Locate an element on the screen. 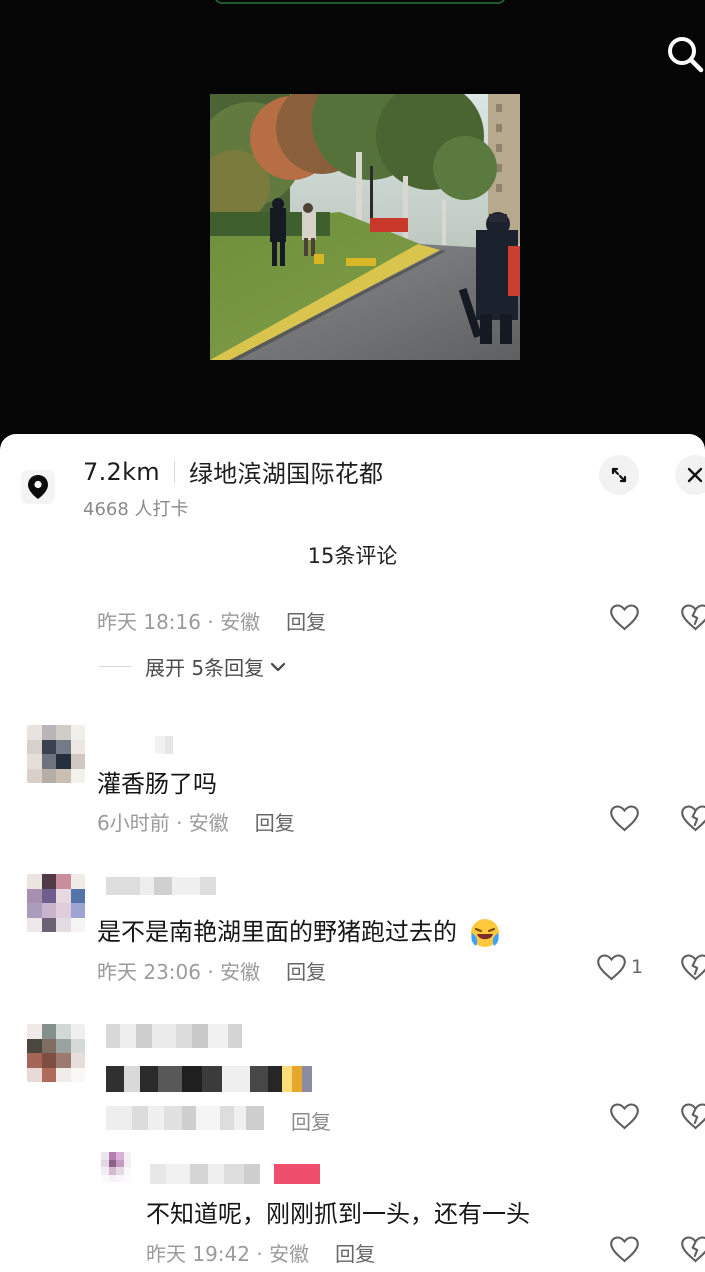  location-name: 绿地滨湖国际花都 is located at coordinates (286, 474).